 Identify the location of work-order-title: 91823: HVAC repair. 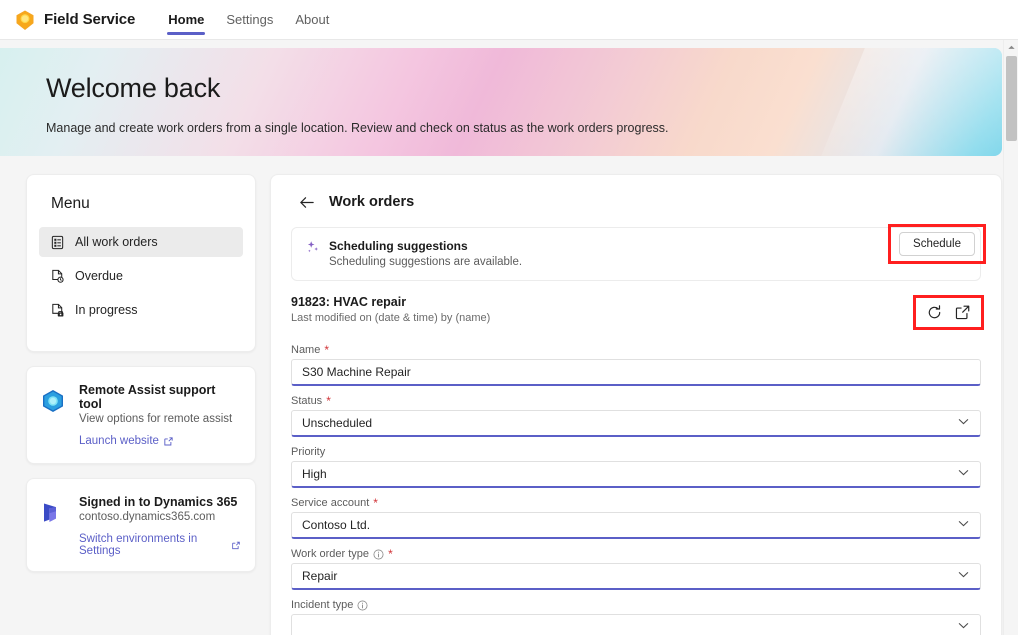
(349, 302).